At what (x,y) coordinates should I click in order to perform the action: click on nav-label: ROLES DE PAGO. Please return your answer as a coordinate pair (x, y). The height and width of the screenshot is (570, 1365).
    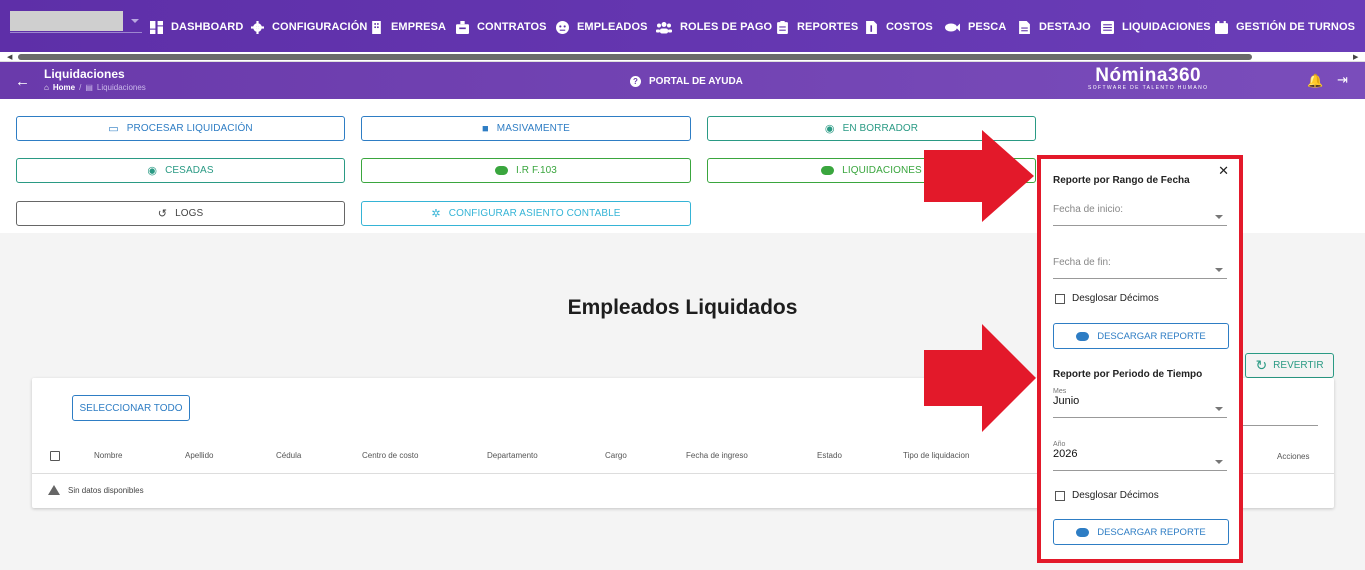
    Looking at the image, I should click on (726, 27).